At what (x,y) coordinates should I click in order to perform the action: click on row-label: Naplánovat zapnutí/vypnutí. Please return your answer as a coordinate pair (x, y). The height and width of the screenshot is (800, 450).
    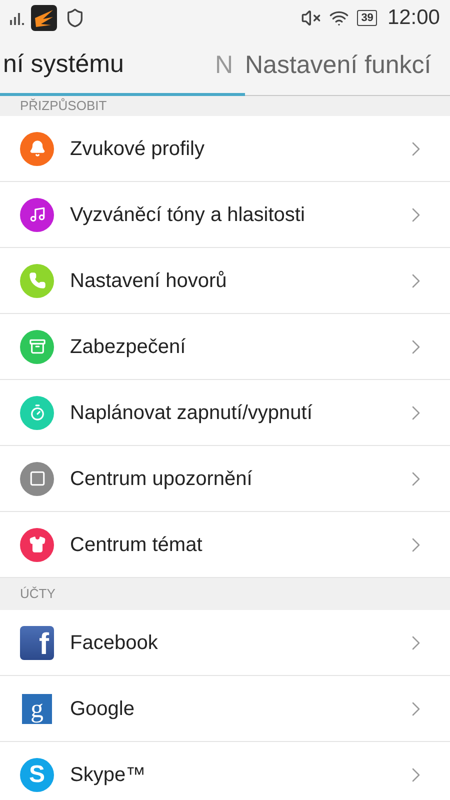
    Looking at the image, I should click on (192, 413).